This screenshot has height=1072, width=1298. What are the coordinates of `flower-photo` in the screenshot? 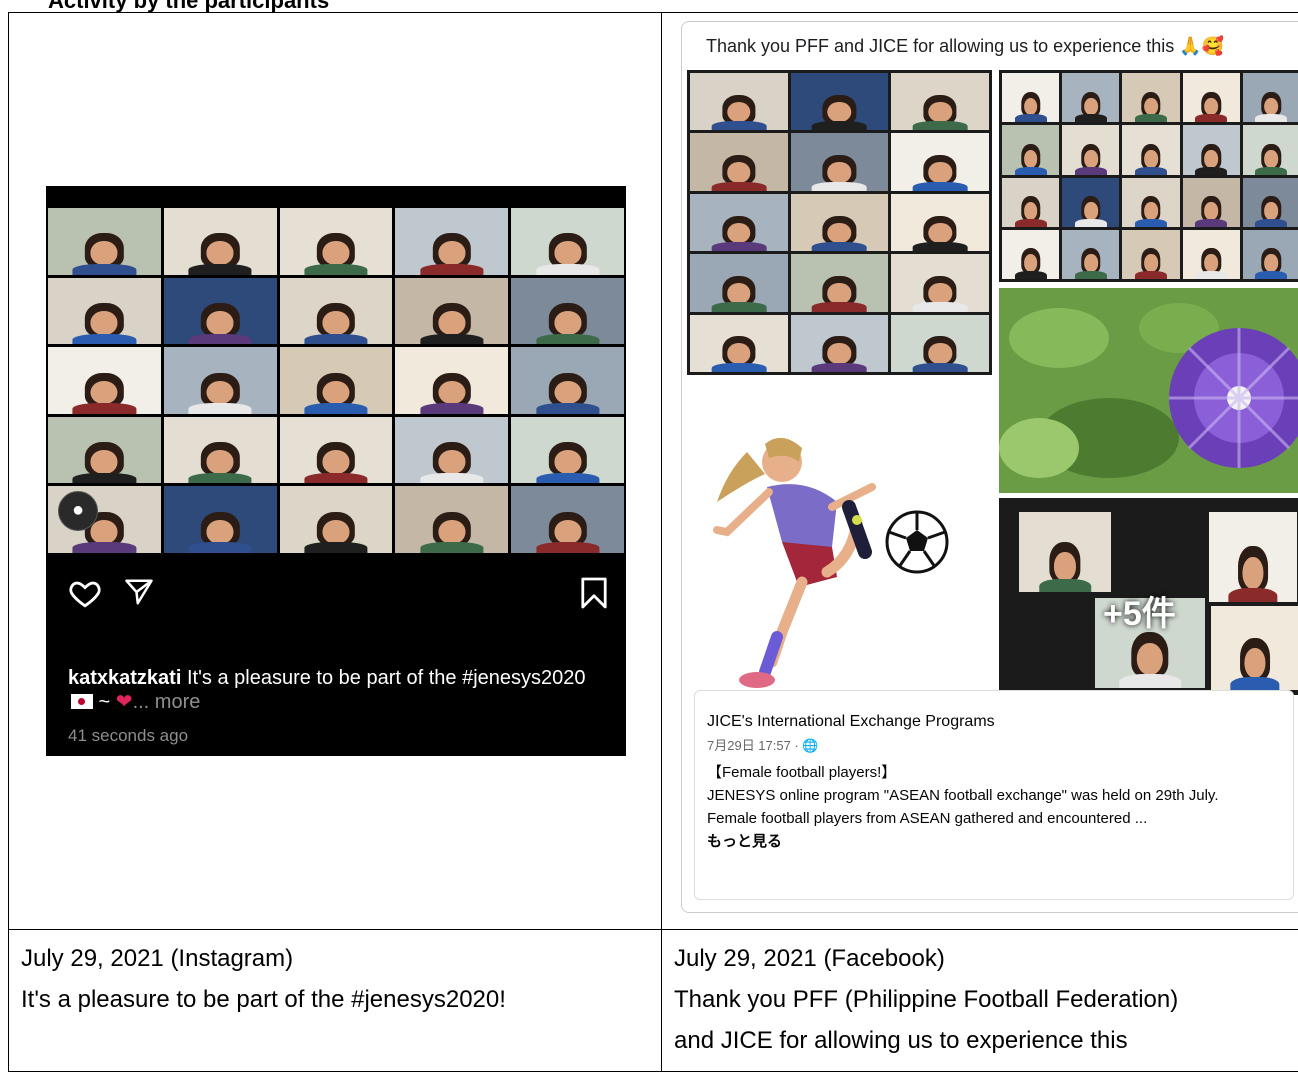 It's located at (1148, 390).